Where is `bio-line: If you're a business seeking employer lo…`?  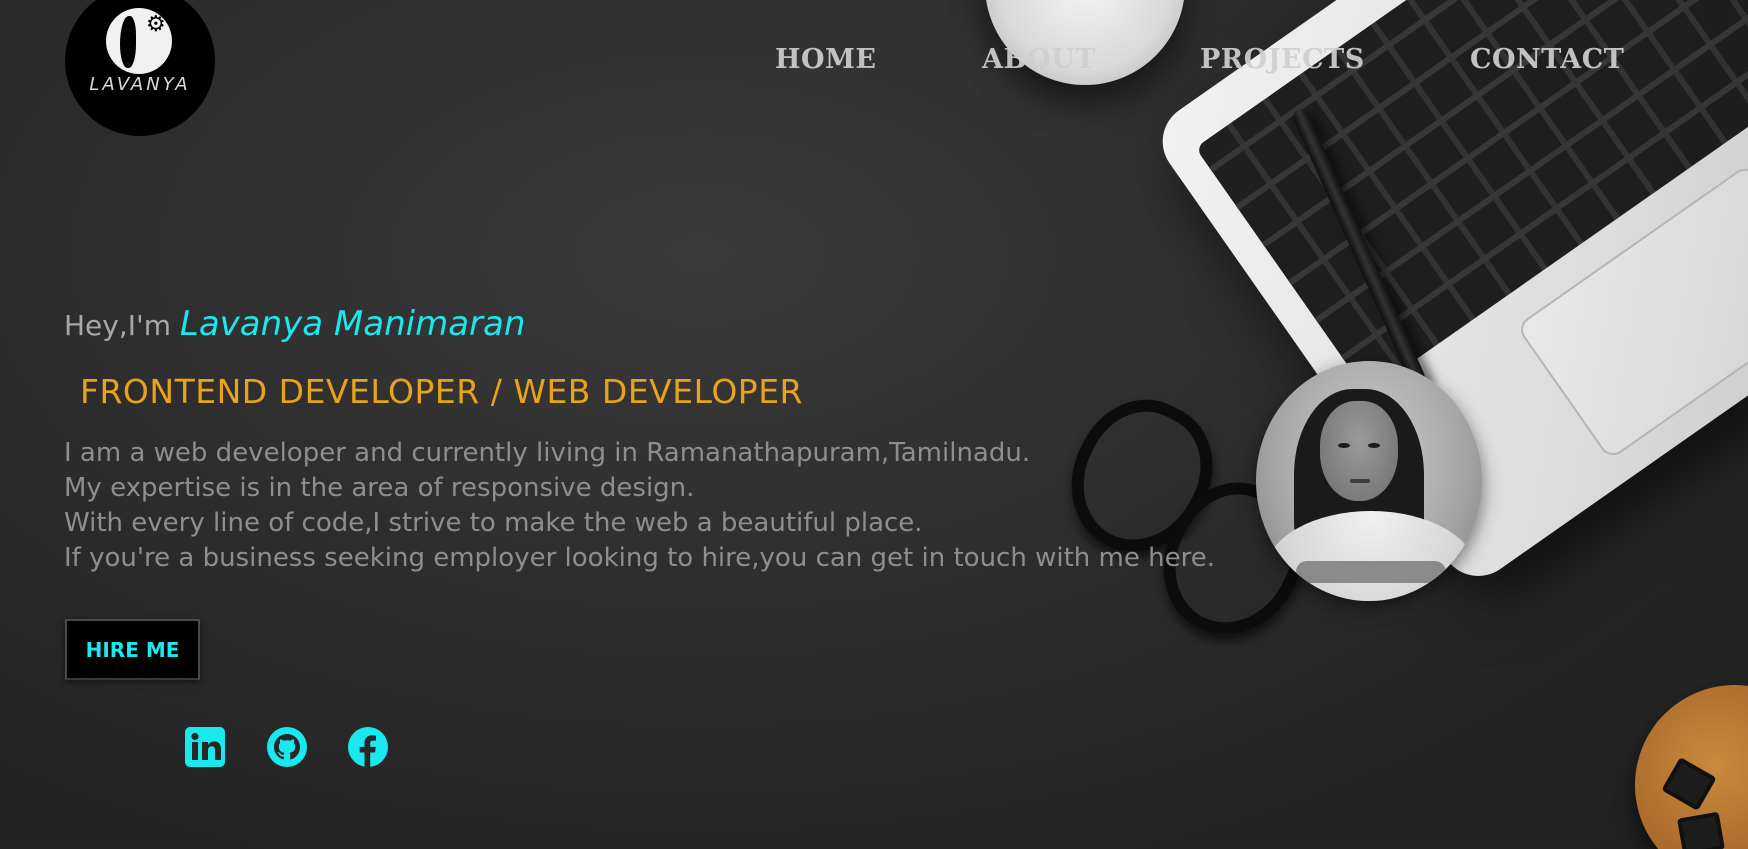 bio-line: If you're a business seeking employer lo… is located at coordinates (639, 558).